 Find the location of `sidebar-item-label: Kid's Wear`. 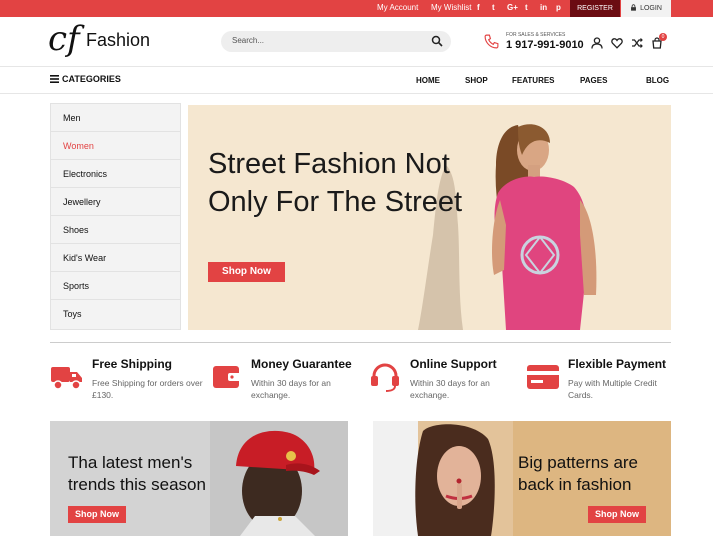

sidebar-item-label: Kid's Wear is located at coordinates (85, 258).